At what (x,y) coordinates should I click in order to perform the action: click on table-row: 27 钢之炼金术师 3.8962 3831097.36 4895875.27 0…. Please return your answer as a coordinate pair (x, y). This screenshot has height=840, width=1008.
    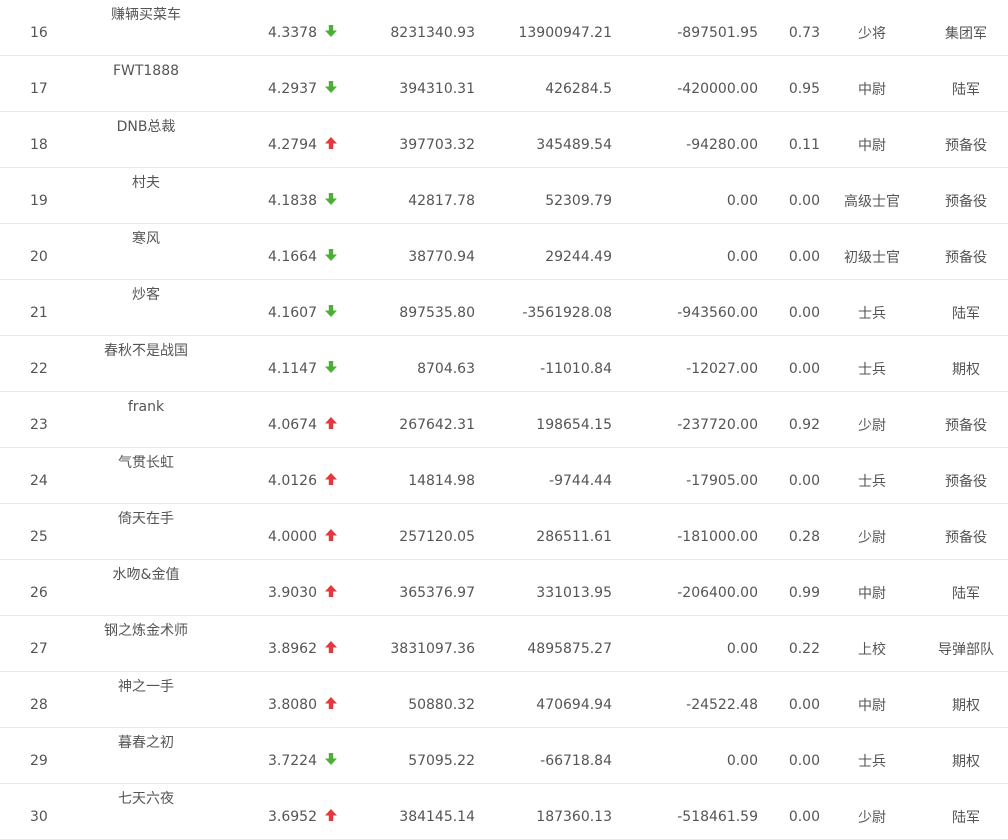
    Looking at the image, I should click on (504, 643).